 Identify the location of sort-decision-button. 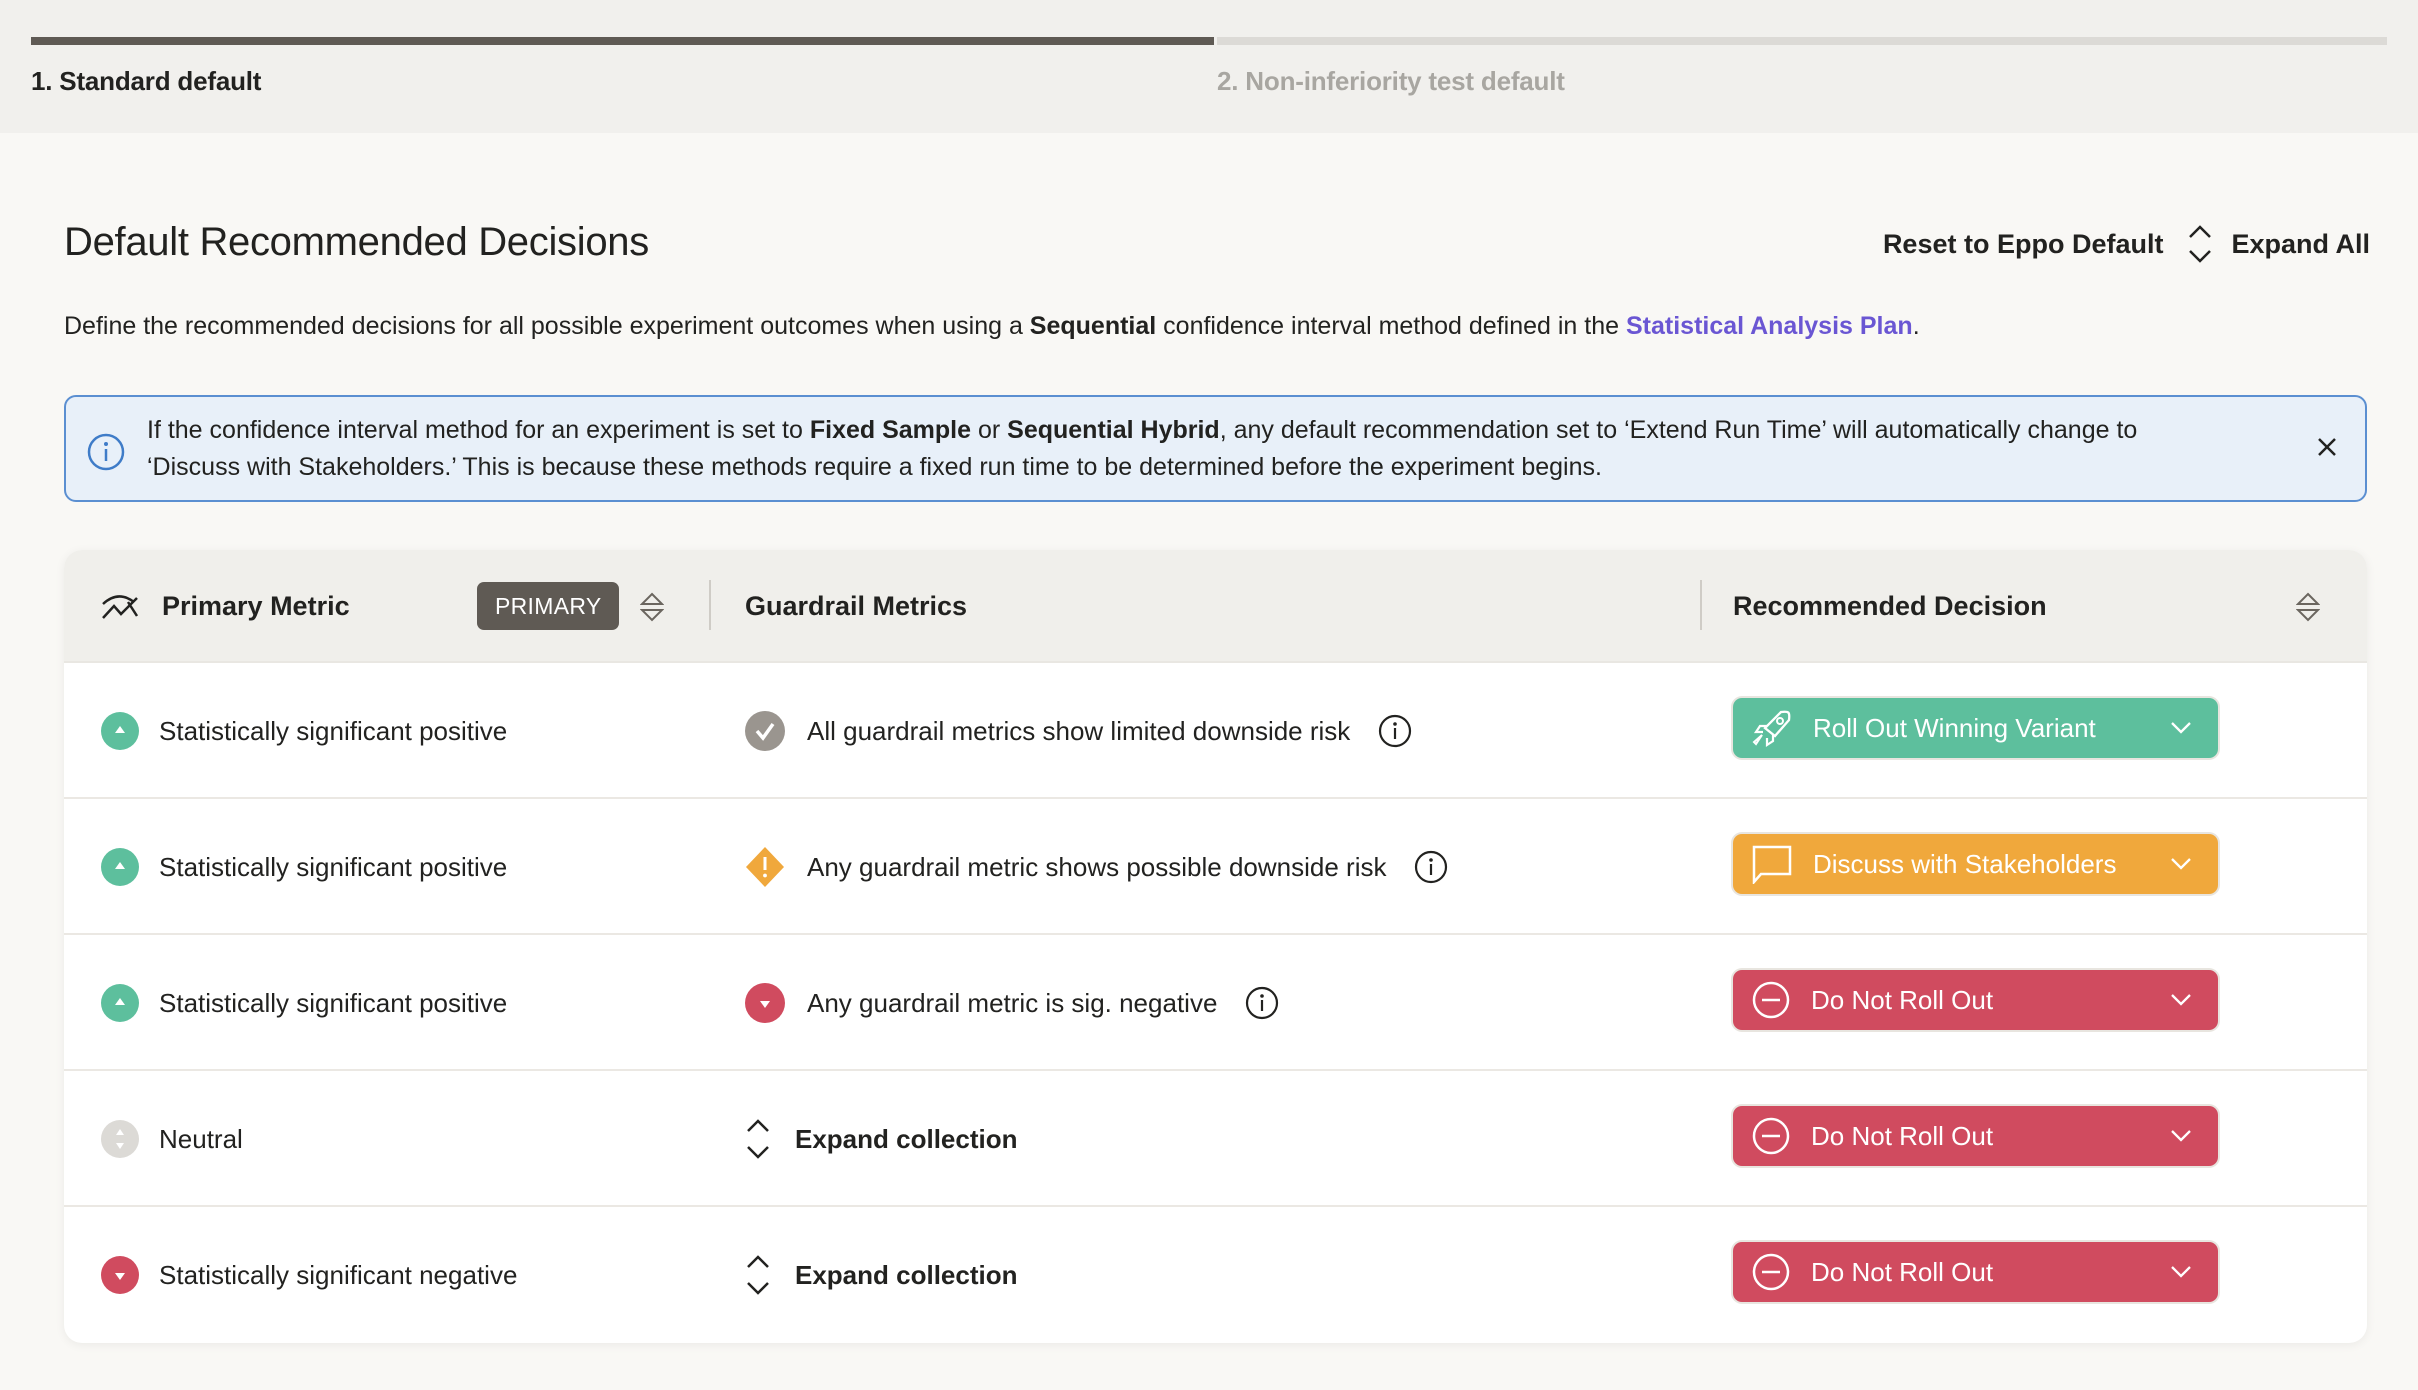
(2308, 610).